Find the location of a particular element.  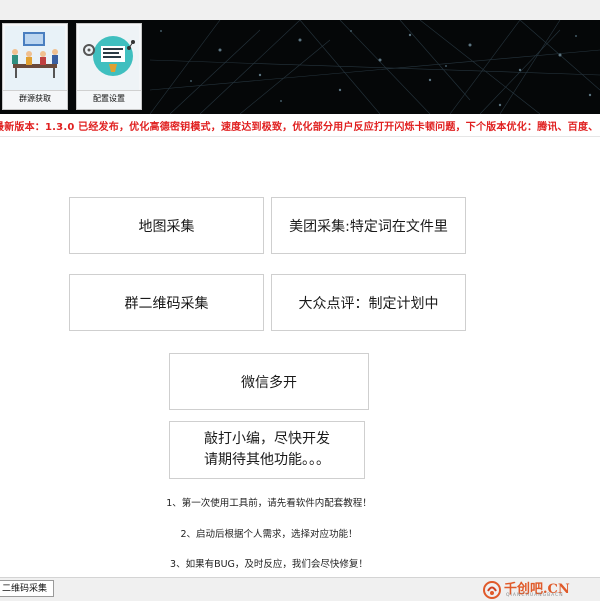

status-bar: 二维码采集 千创吧.CN QIANCHUANGBACN is located at coordinates (300, 589).